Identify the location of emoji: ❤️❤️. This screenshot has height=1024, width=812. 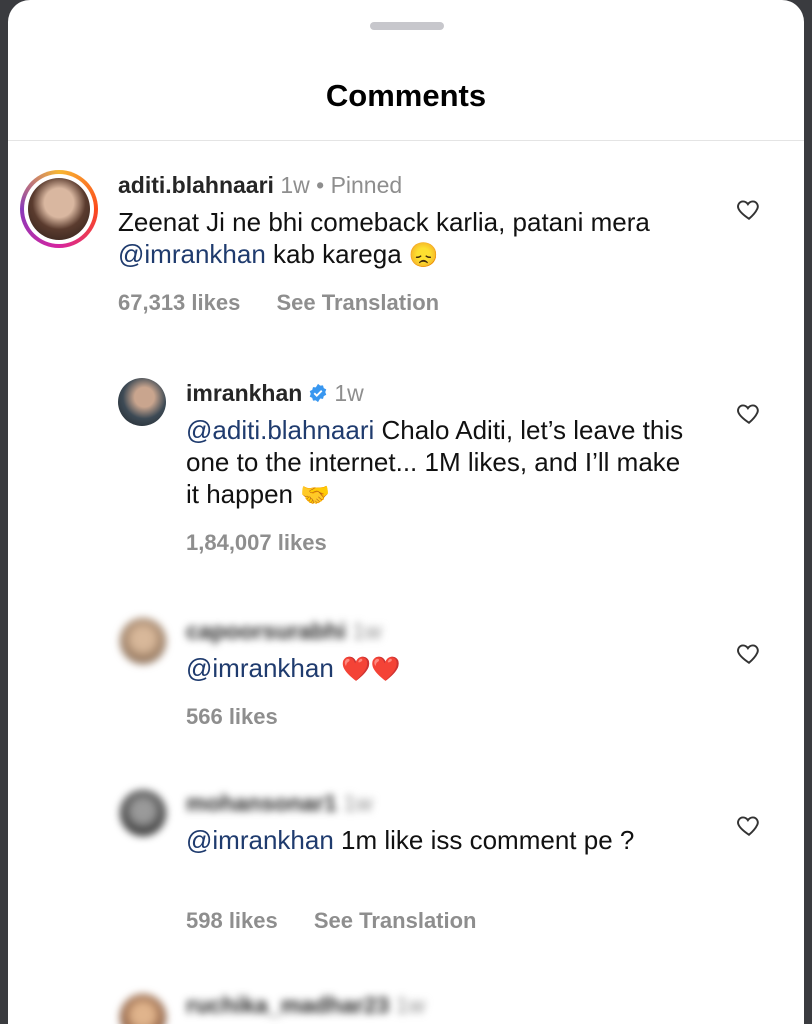
(371, 669).